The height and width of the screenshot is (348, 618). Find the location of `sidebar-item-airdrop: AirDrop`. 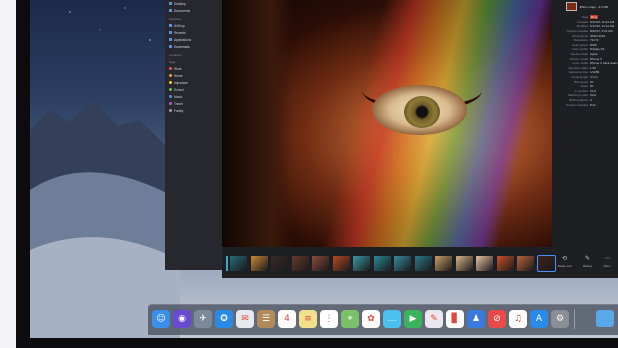

sidebar-item-airdrop: AirDrop is located at coordinates (193, 25).